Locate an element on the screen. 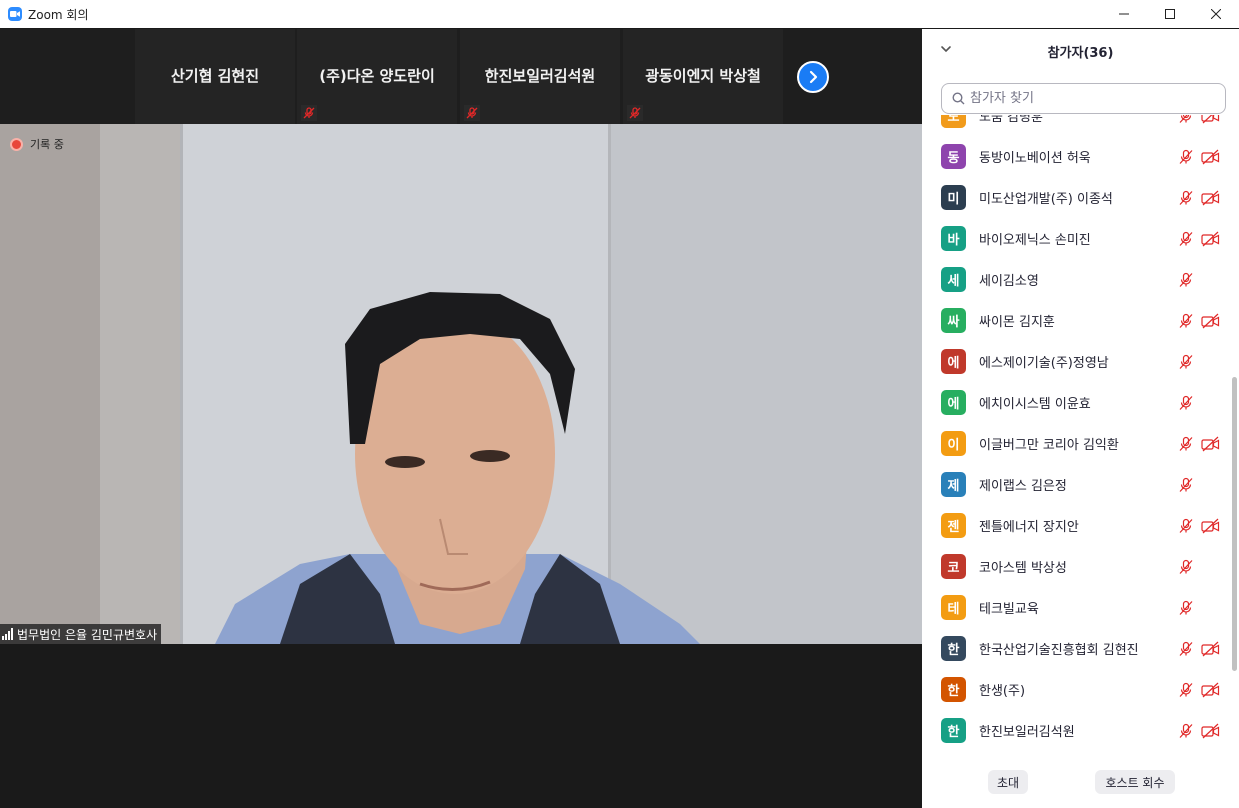  participant-row: 이 이글버그만 코리아 김익환 is located at coordinates (1077, 443).